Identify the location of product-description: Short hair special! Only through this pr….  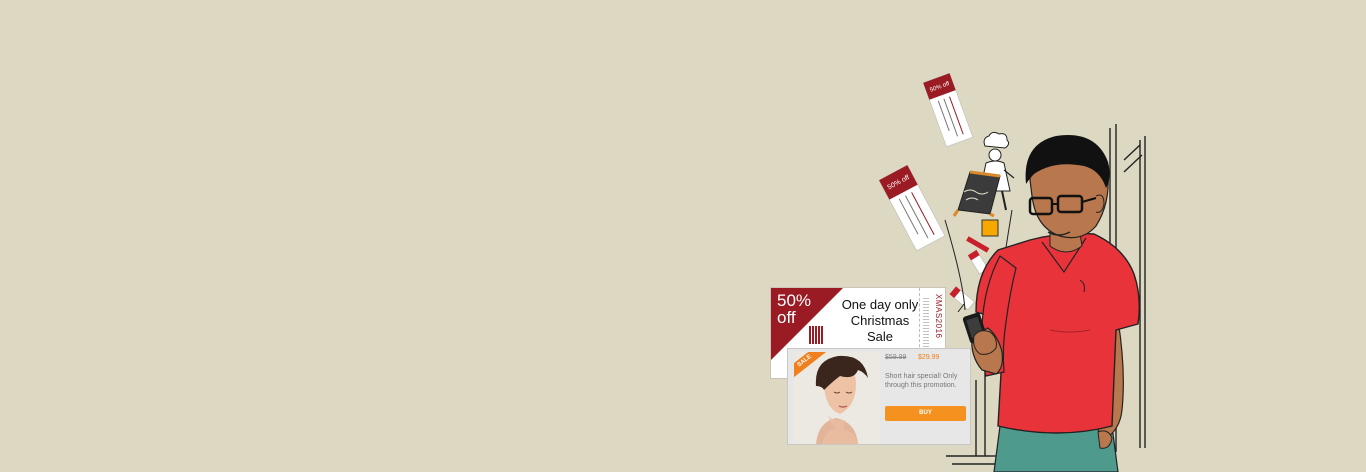
(921, 381).